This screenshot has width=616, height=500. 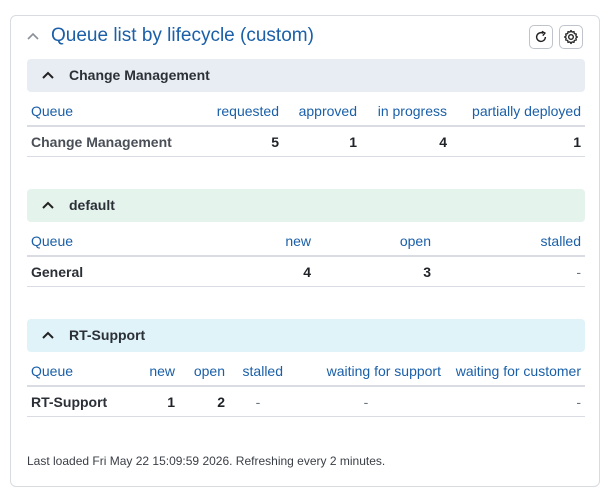 What do you see at coordinates (406, 111) in the screenshot?
I see `column-header-in-progress: in progress` at bounding box center [406, 111].